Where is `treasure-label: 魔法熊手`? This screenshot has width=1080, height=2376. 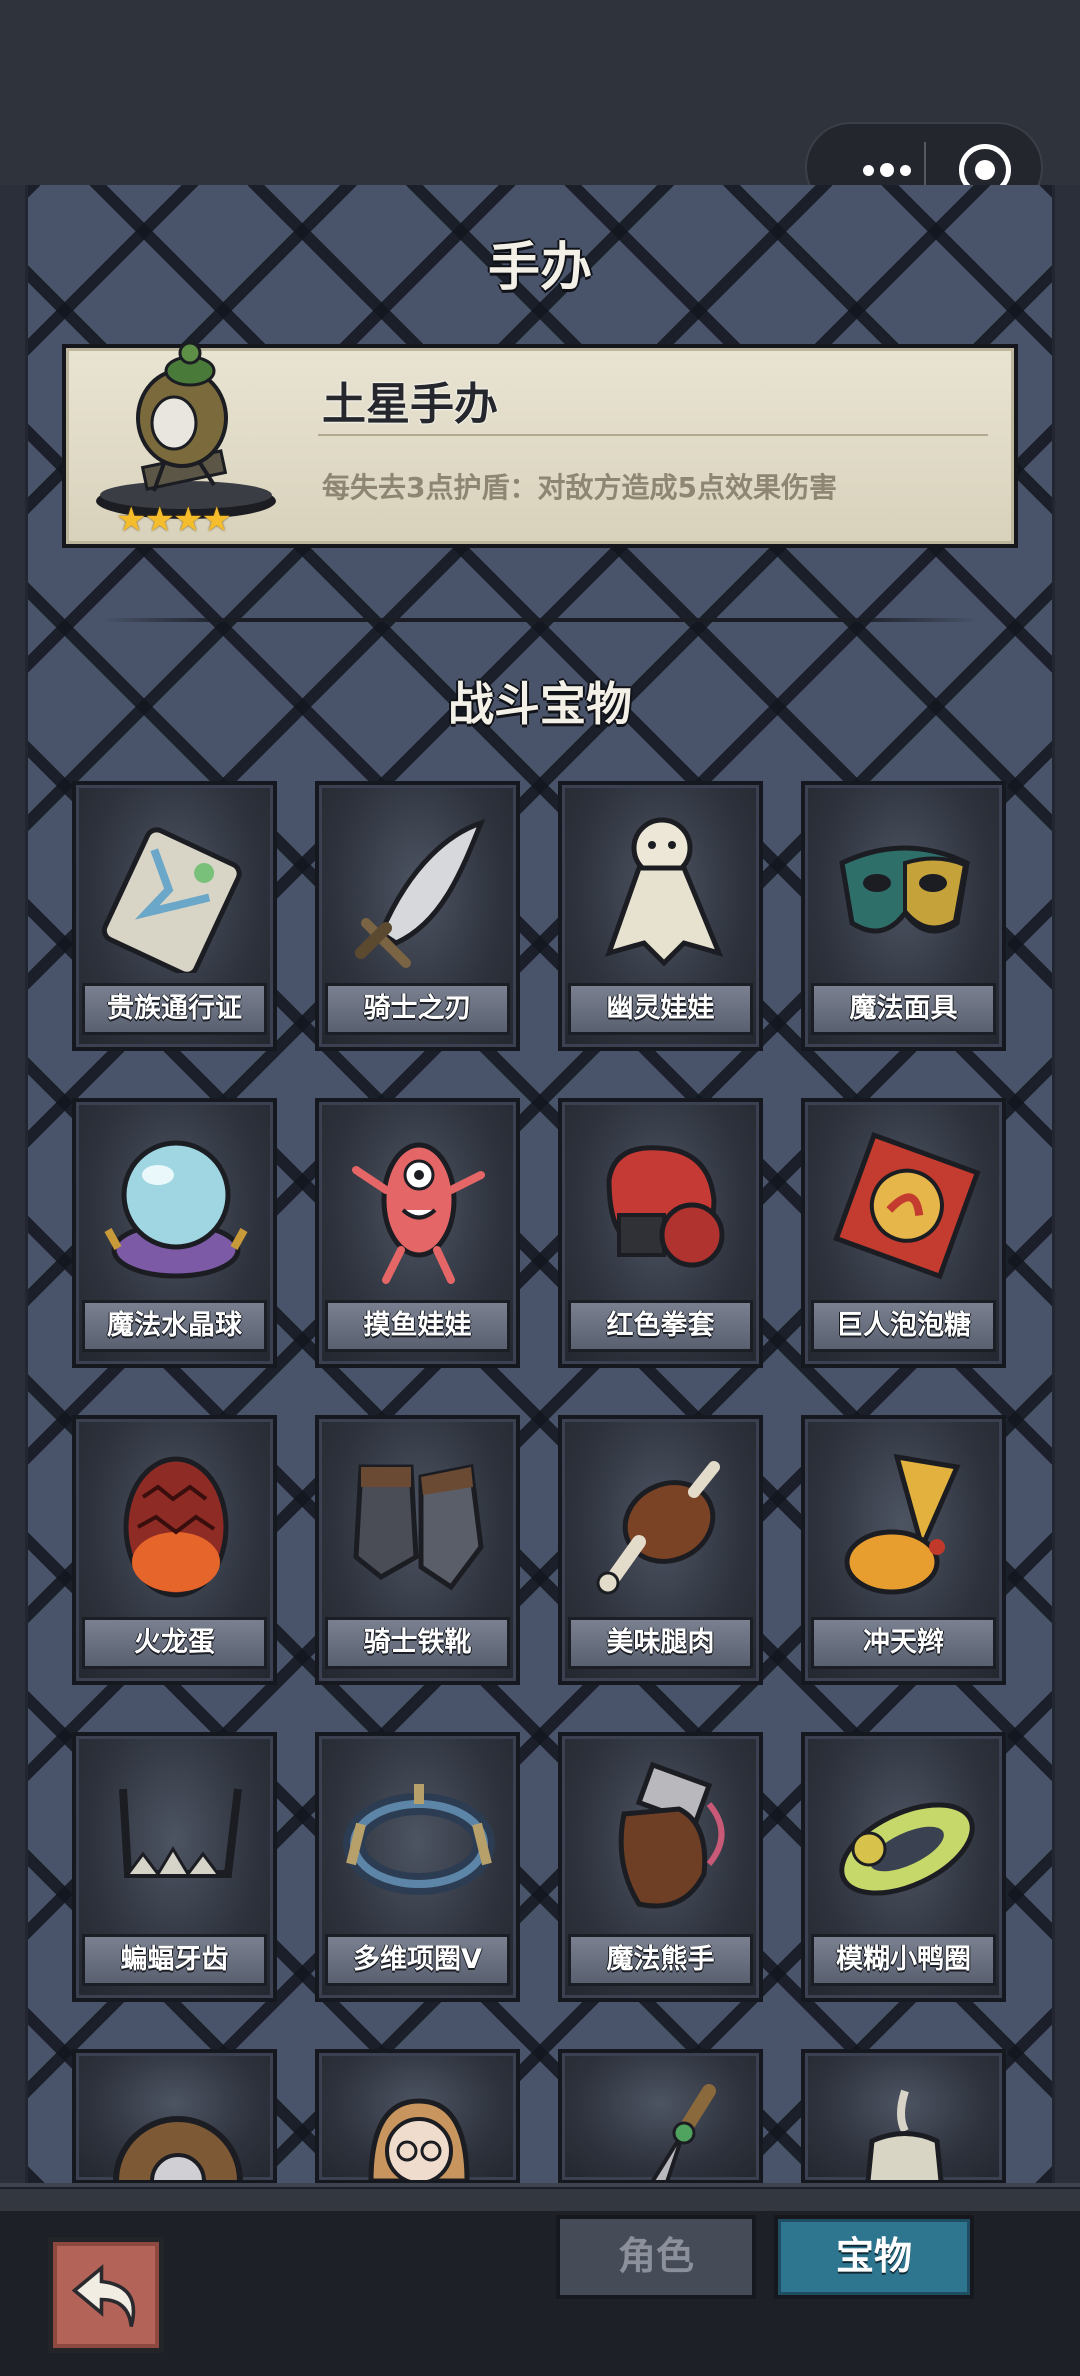 treasure-label: 魔法熊手 is located at coordinates (660, 1960).